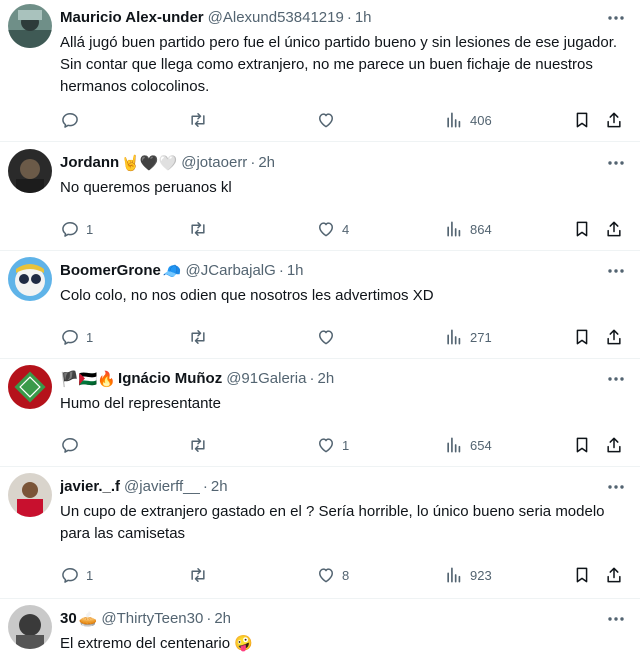  I want to click on user-handle: @javierff__, so click(162, 487).